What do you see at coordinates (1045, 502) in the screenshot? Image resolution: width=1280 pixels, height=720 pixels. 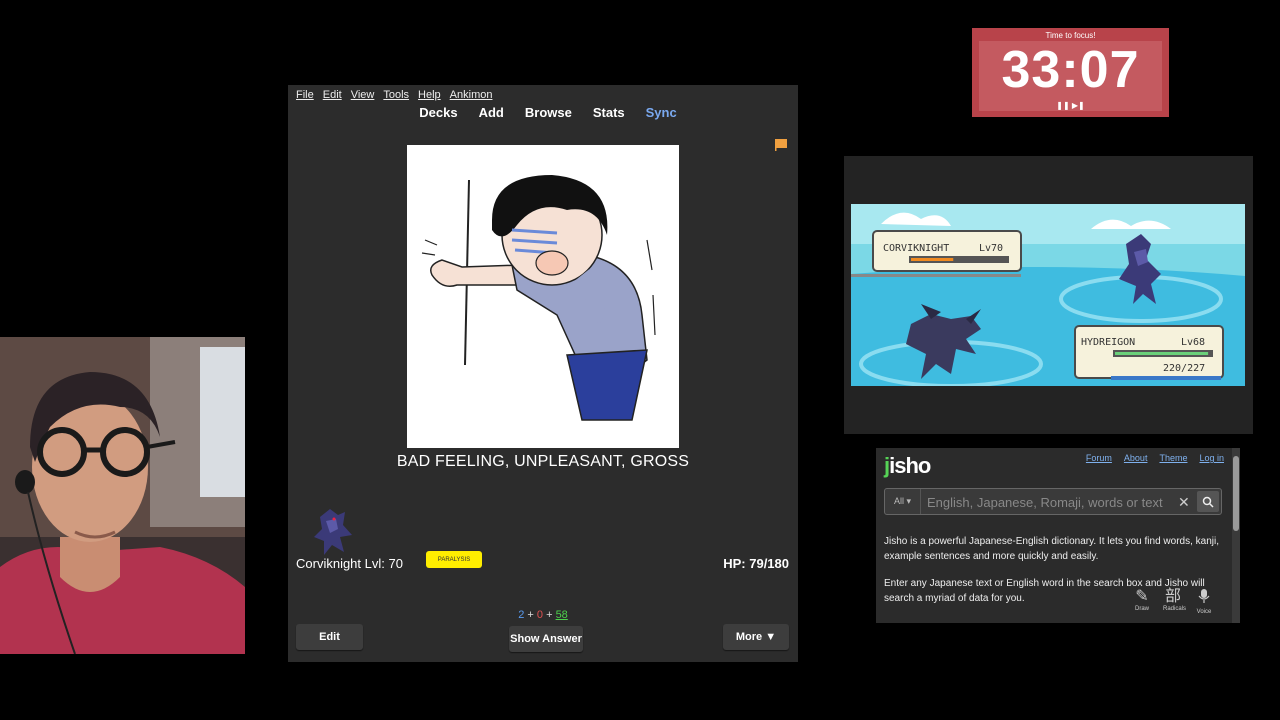 I see `search-input: English, Japanese, Romaji, words or text` at bounding box center [1045, 502].